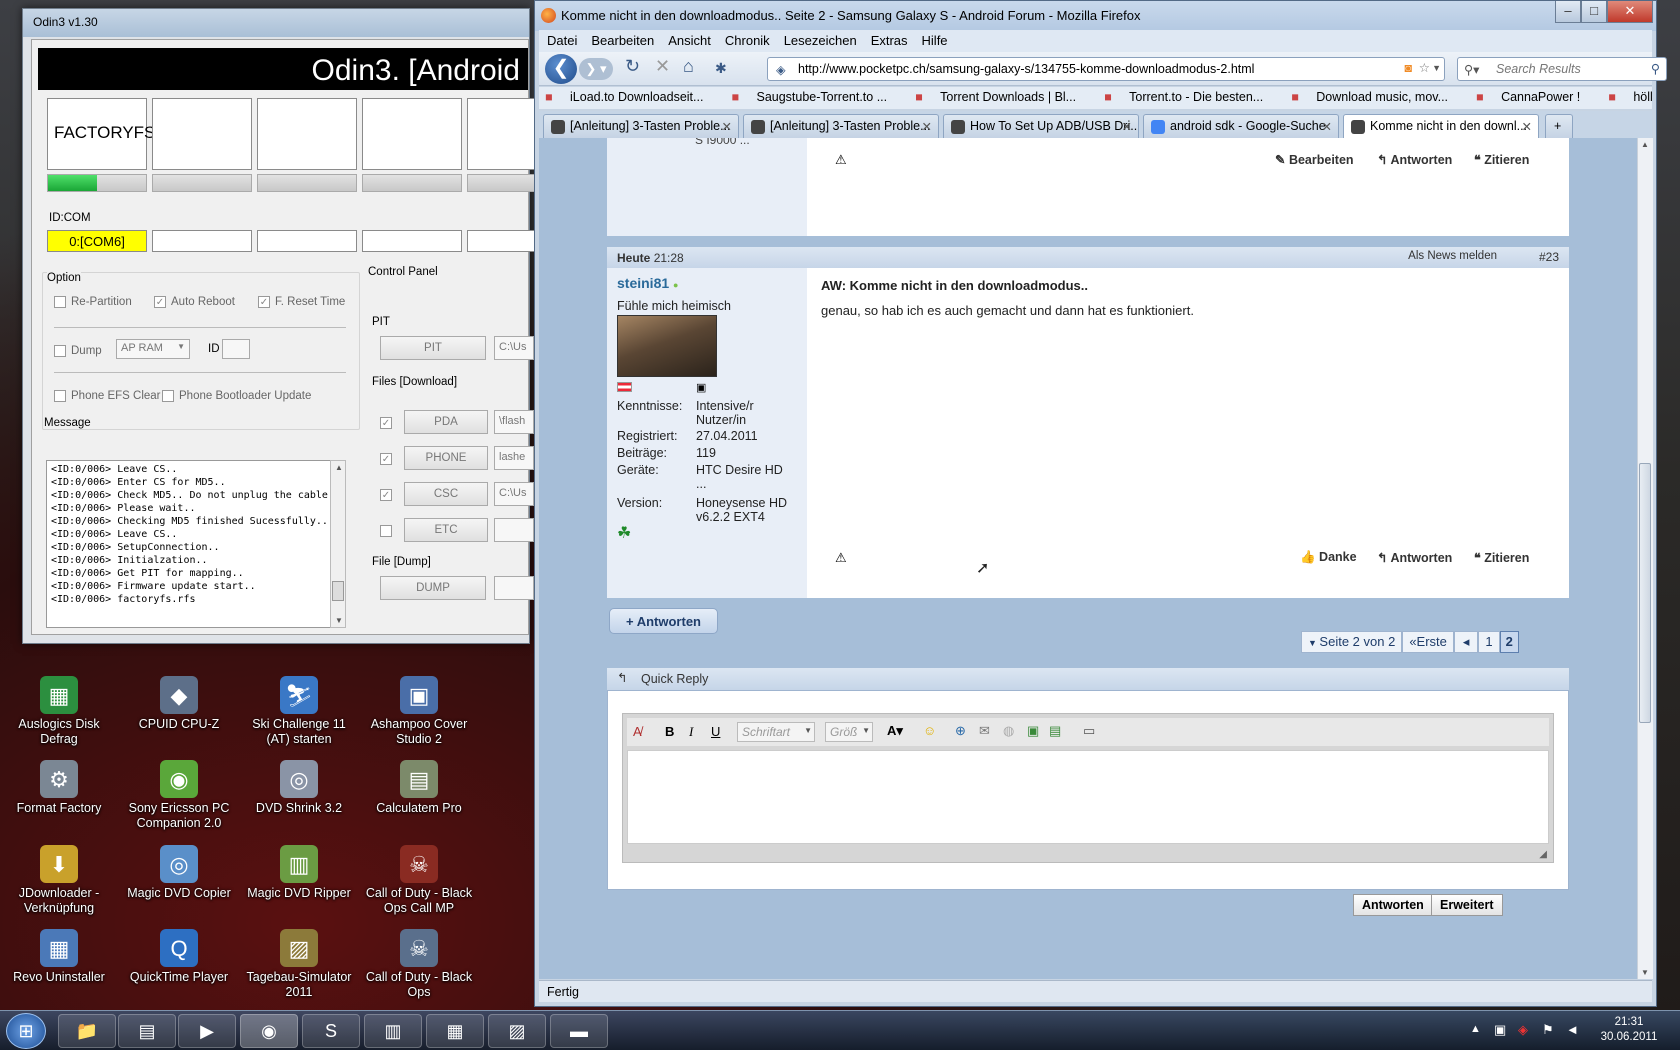  Describe the element at coordinates (194, 302) in the screenshot. I see `auto-reboot-checkbox: ✓ Auto Reboot` at that location.